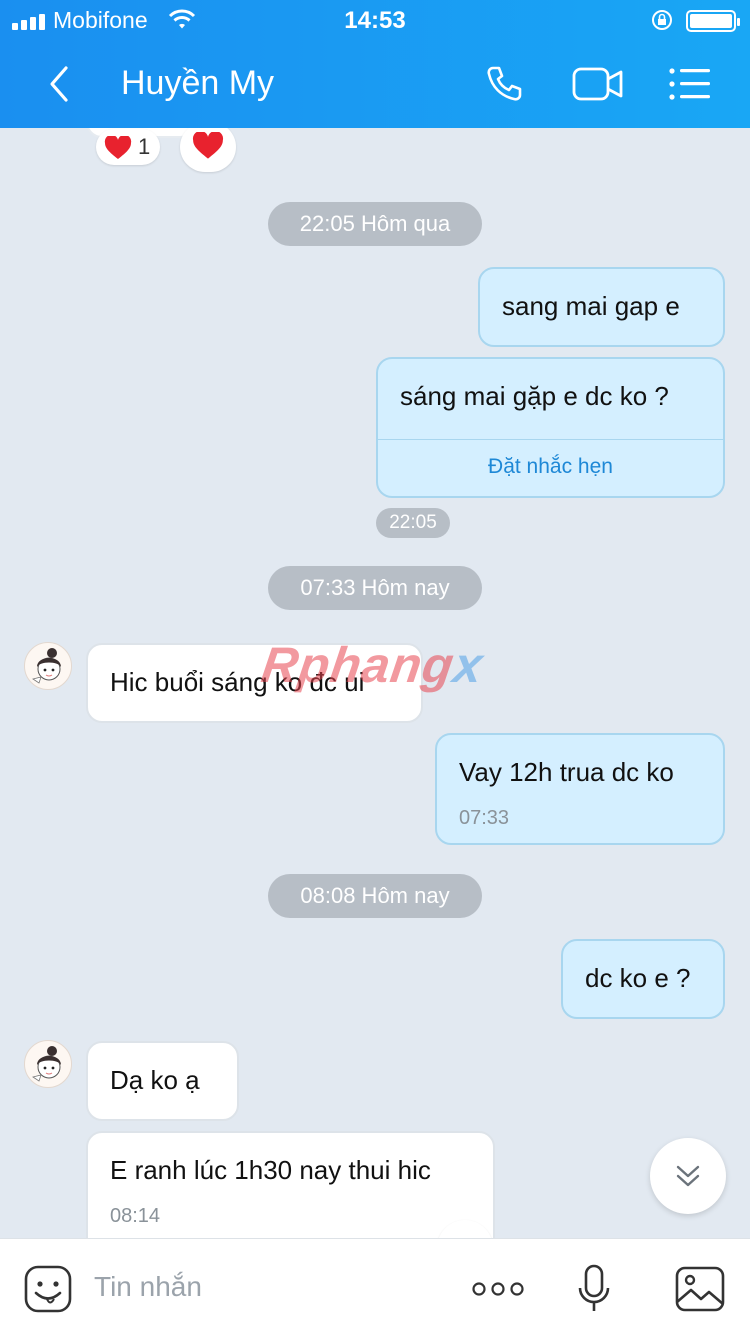  Describe the element at coordinates (144, 146) in the screenshot. I see `reaction-count: 1` at that location.